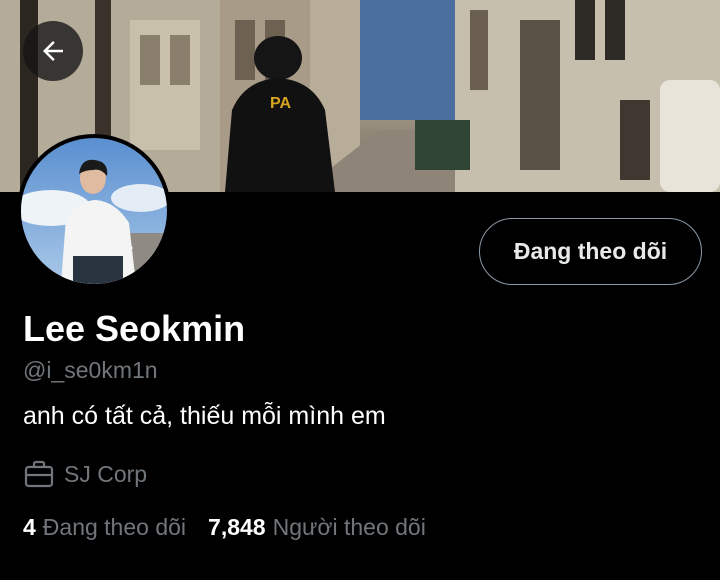  What do you see at coordinates (237, 527) in the screenshot?
I see `followers-count: 7,848` at bounding box center [237, 527].